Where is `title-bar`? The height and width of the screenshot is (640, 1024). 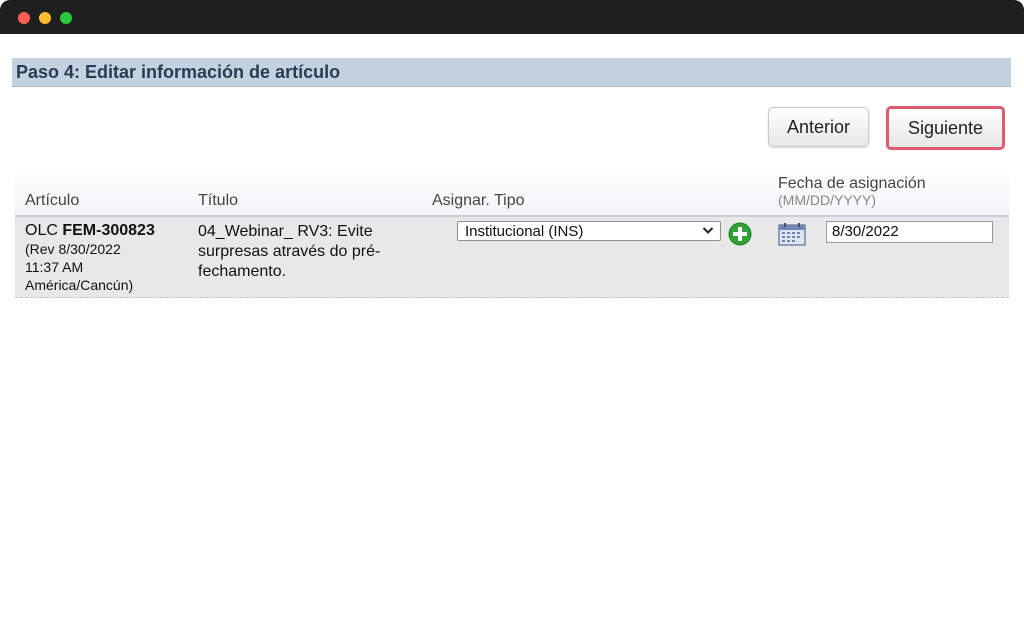 title-bar is located at coordinates (512, 17).